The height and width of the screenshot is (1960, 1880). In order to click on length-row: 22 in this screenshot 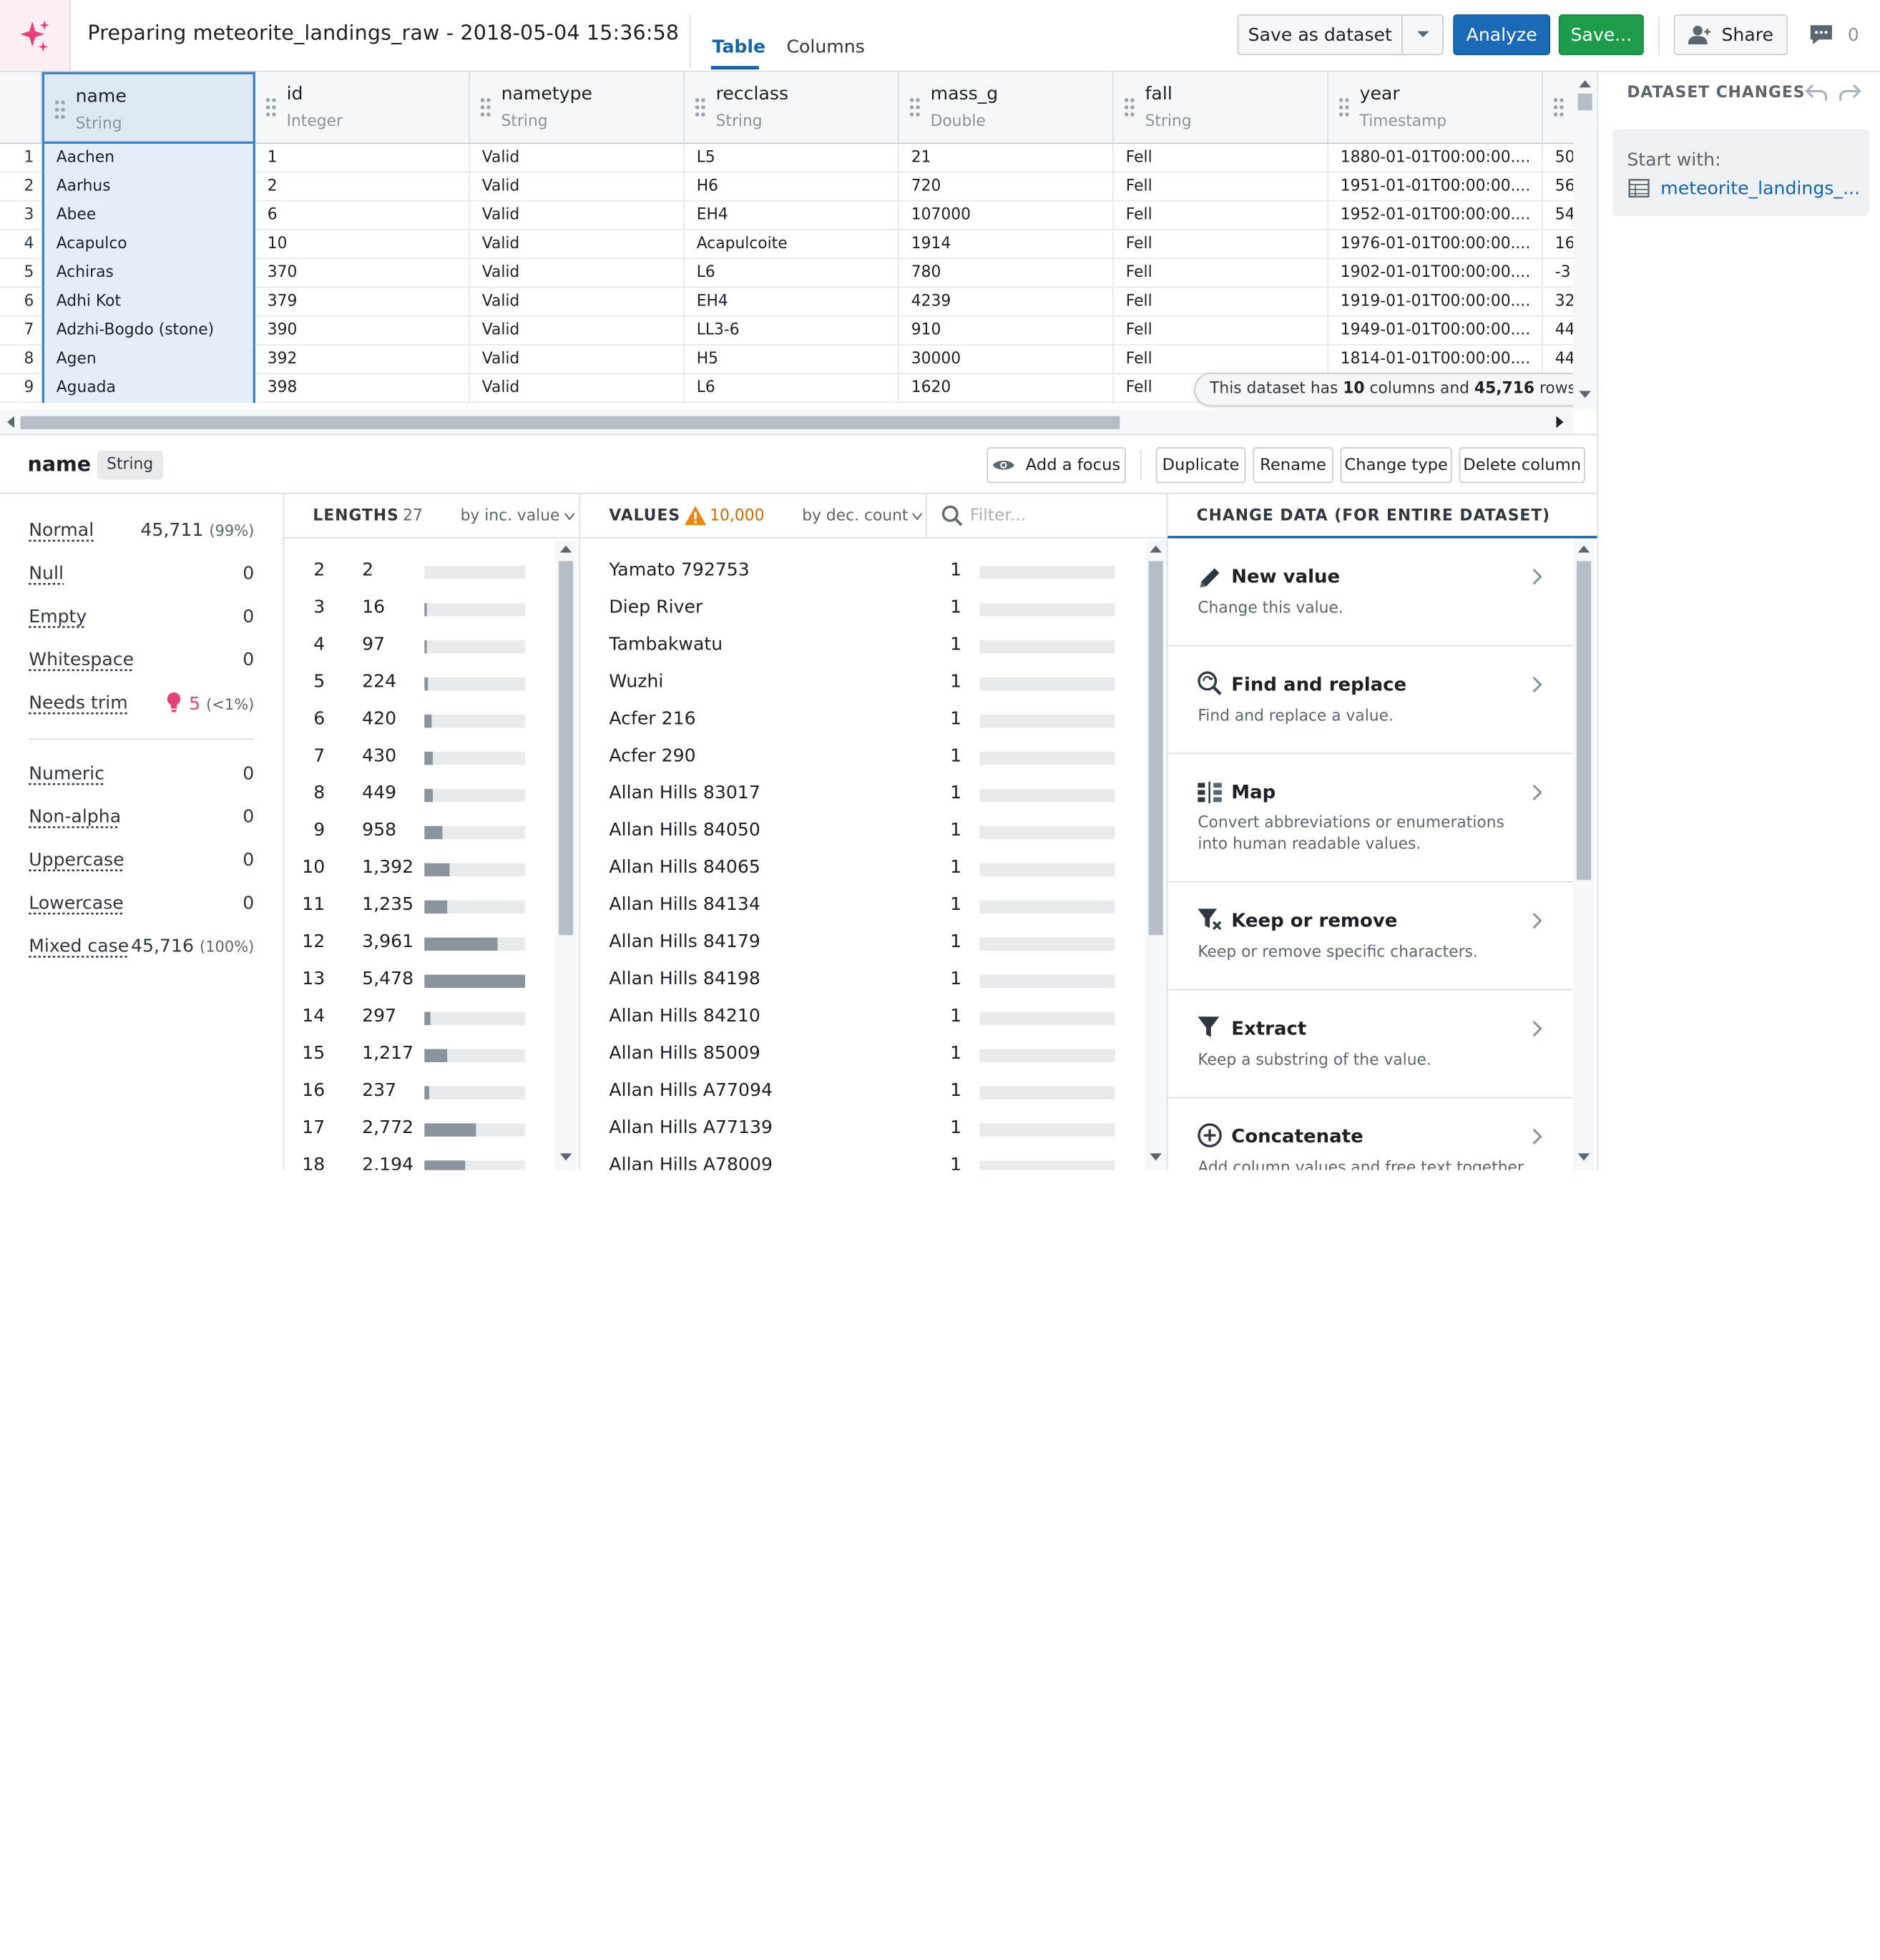, I will do `click(420, 572)`.